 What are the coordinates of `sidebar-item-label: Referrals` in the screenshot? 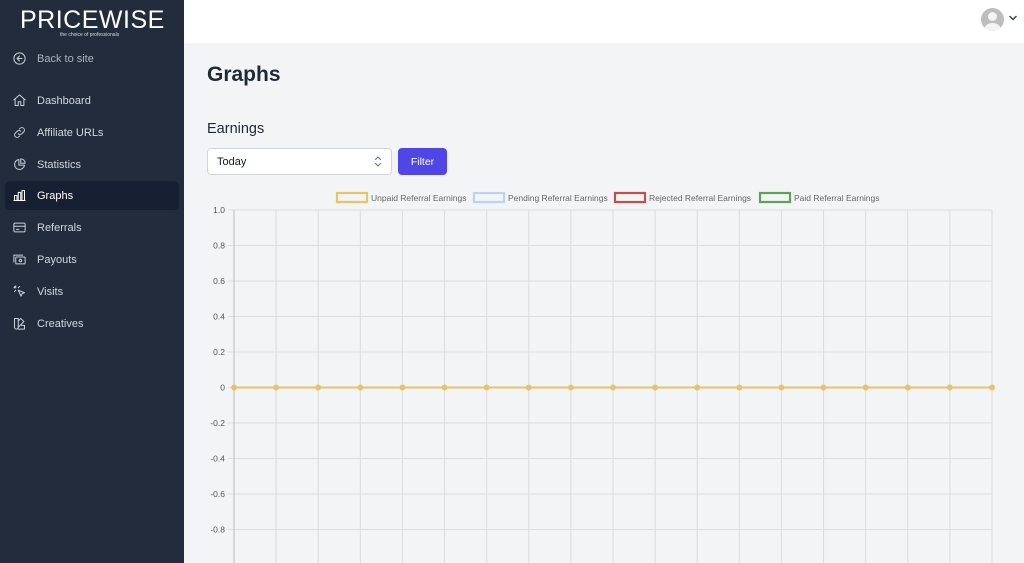 It's located at (59, 227).